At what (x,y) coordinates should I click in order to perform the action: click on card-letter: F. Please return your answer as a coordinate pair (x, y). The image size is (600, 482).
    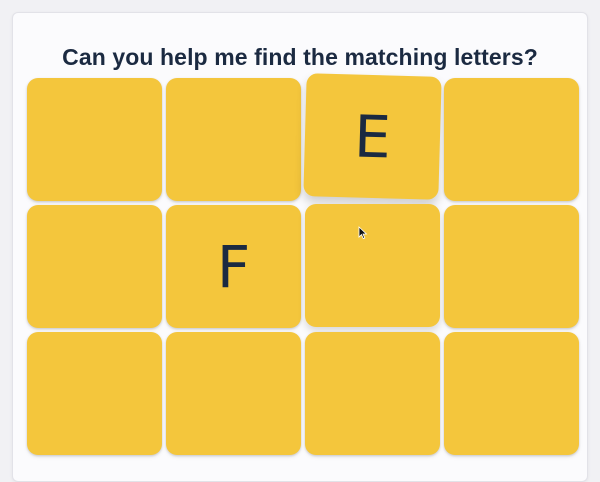
    Looking at the image, I should click on (233, 266).